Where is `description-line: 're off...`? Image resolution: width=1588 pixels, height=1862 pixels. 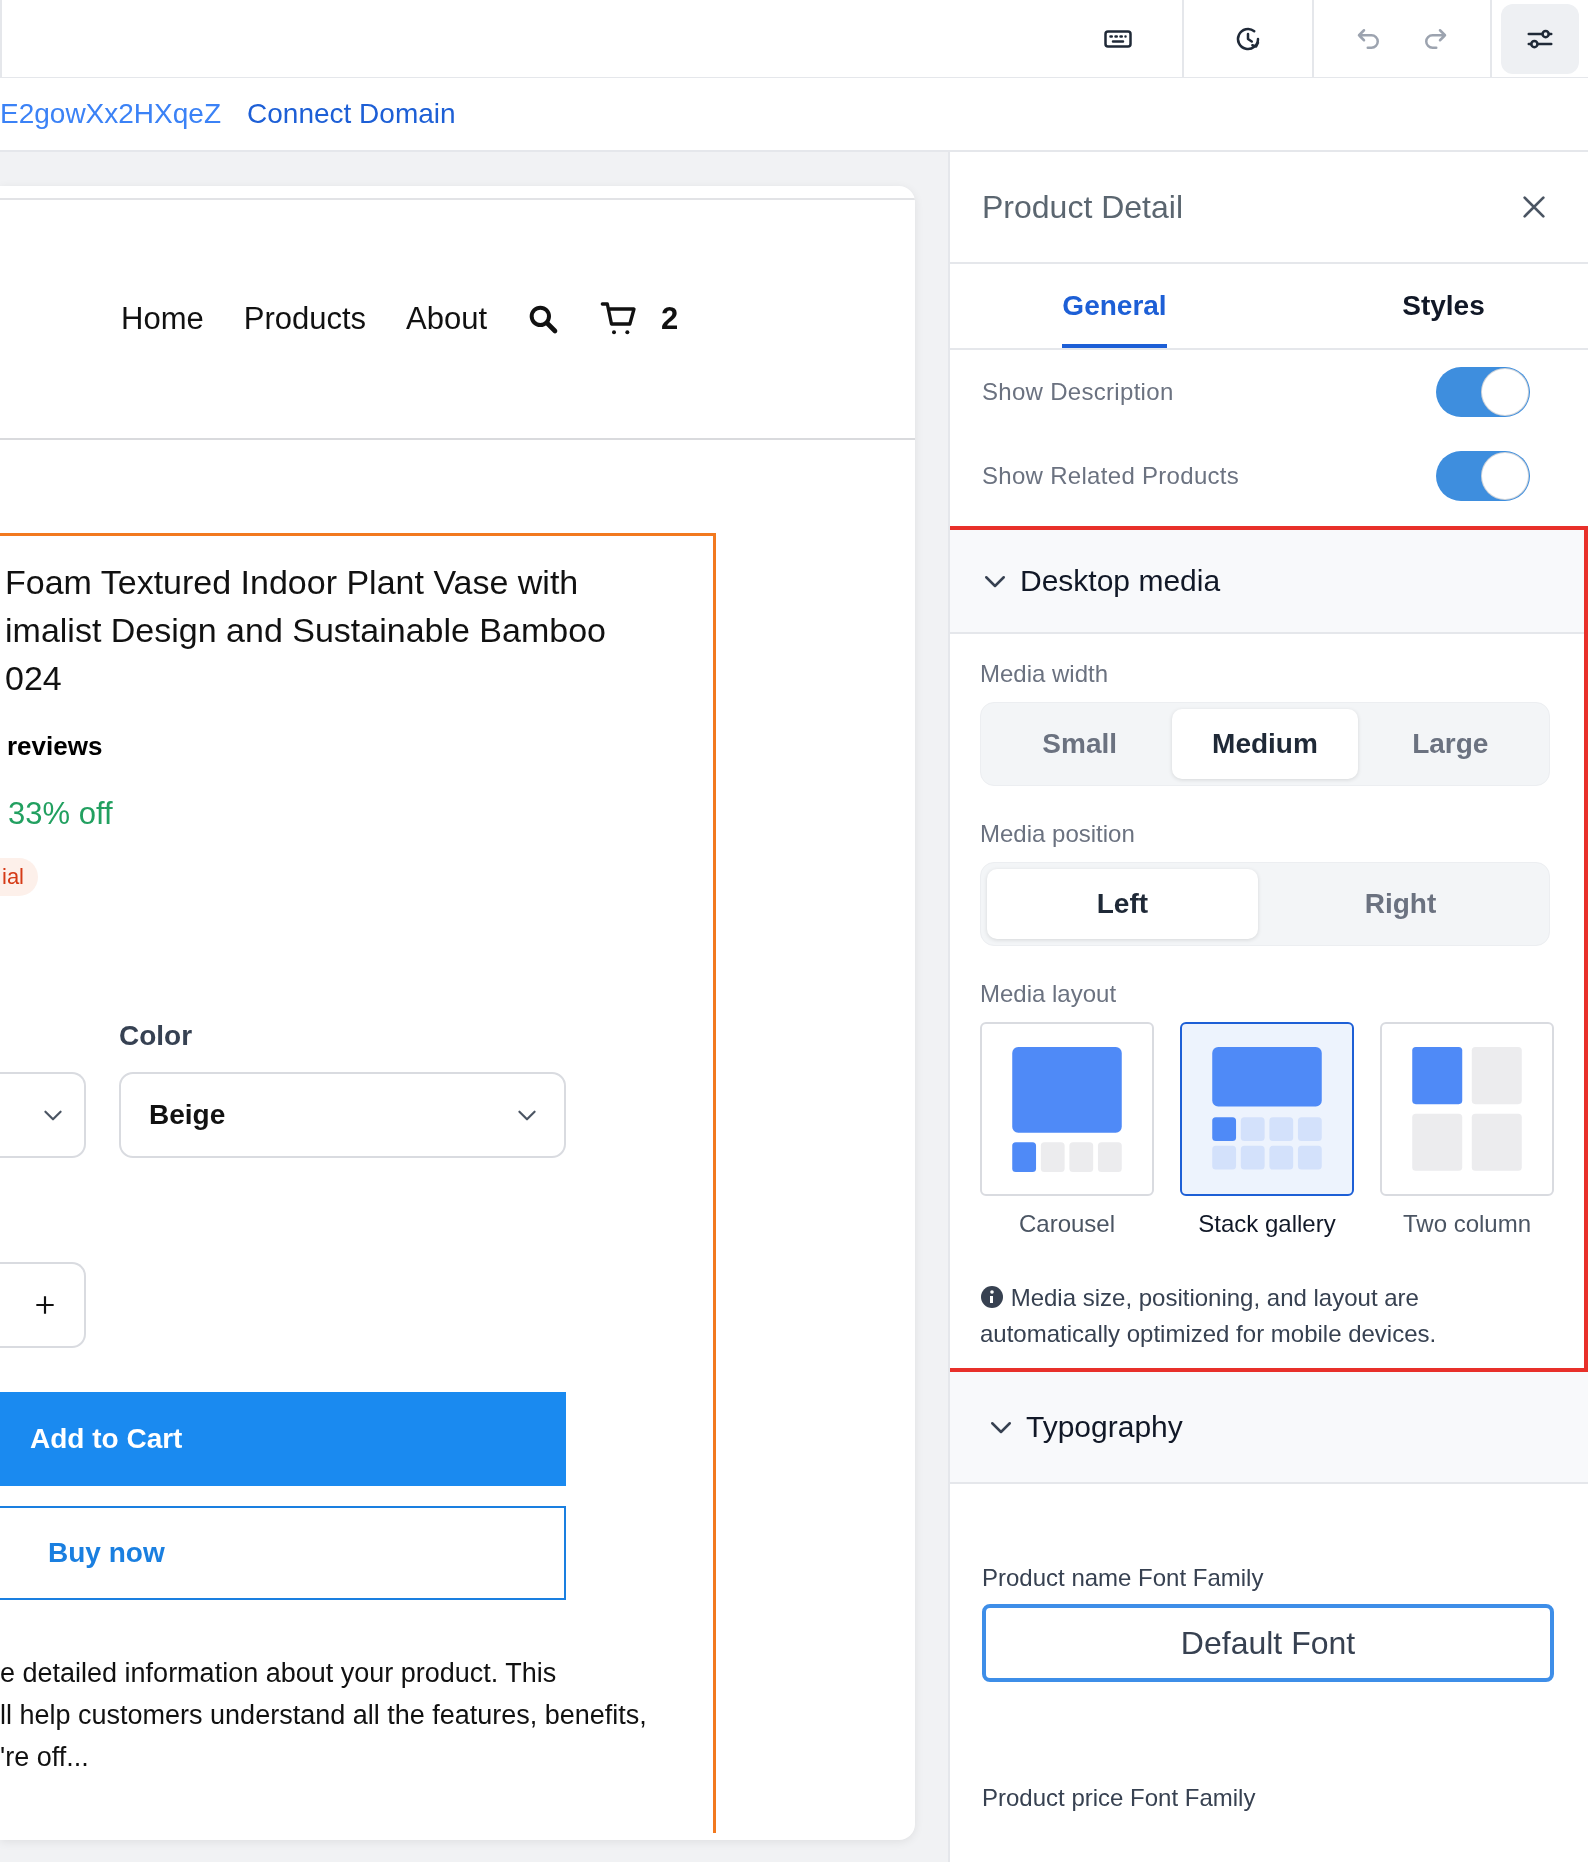
description-line: 're off... is located at coordinates (45, 1757).